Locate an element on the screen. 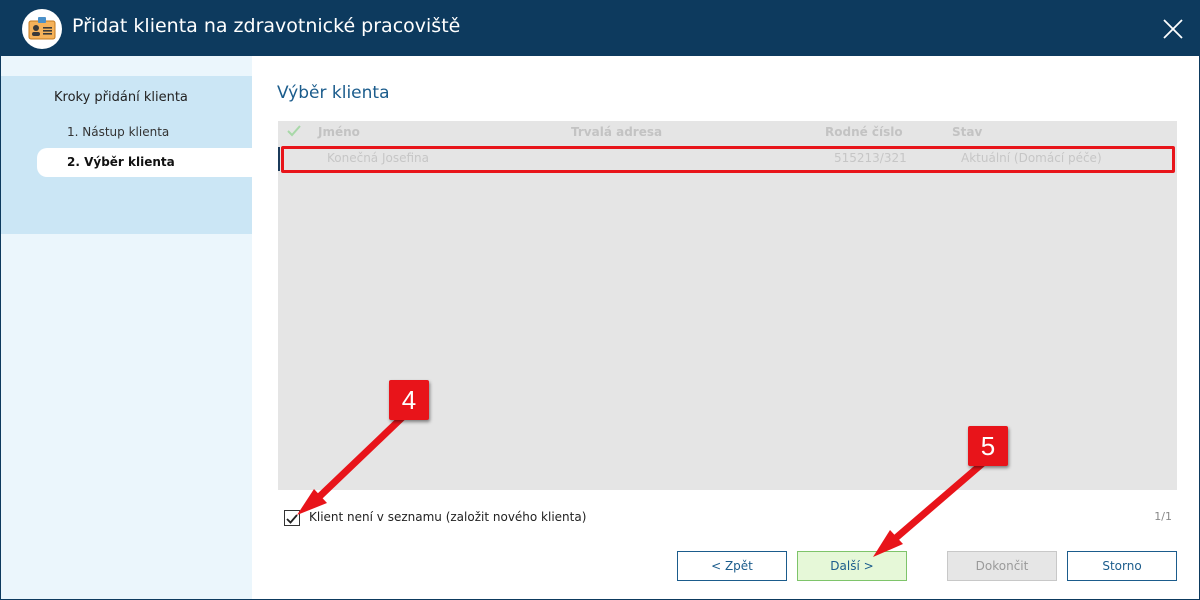 Image resolution: width=1200 pixels, height=600 pixels. client-card-icon is located at coordinates (42, 29).